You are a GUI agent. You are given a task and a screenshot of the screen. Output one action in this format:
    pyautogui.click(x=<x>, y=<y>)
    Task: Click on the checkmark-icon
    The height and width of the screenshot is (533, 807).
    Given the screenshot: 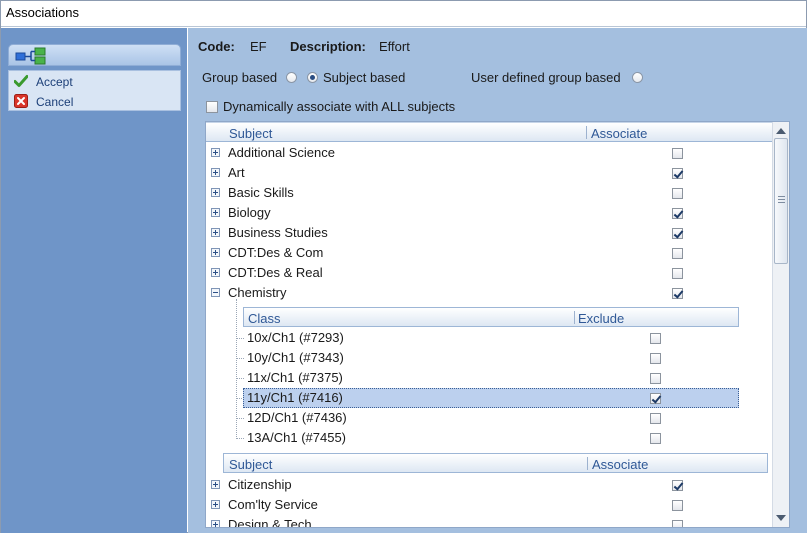 What is the action you would take?
    pyautogui.click(x=21, y=81)
    